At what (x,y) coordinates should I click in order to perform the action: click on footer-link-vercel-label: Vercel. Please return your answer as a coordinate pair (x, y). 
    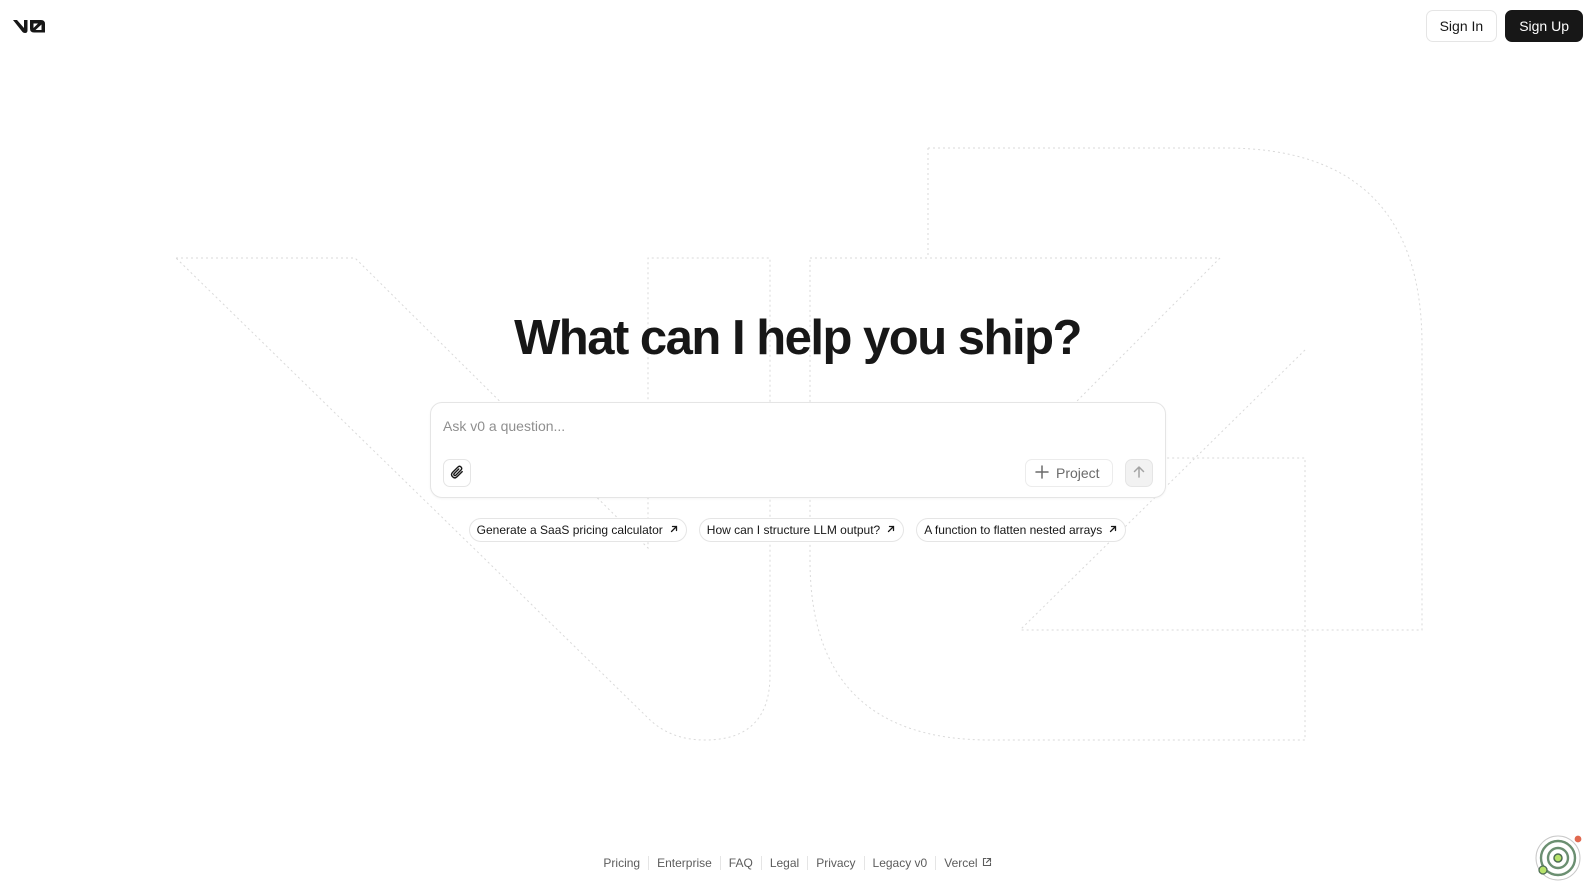
    Looking at the image, I should click on (961, 863).